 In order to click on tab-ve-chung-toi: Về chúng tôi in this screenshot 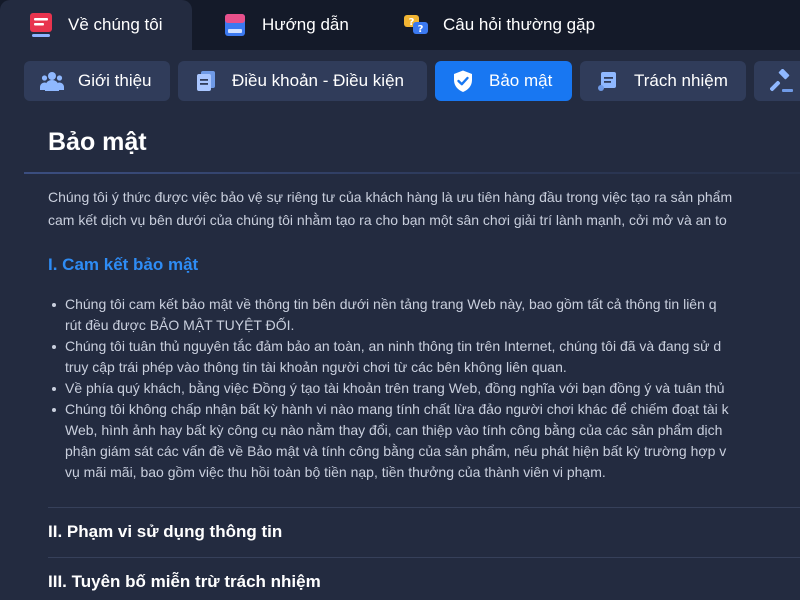, I will do `click(96, 25)`.